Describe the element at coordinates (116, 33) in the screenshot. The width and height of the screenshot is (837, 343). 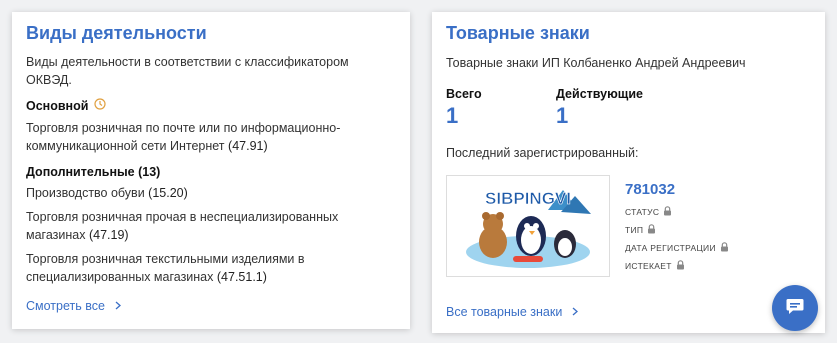
I see `activities-title: Виды деятельности` at that location.